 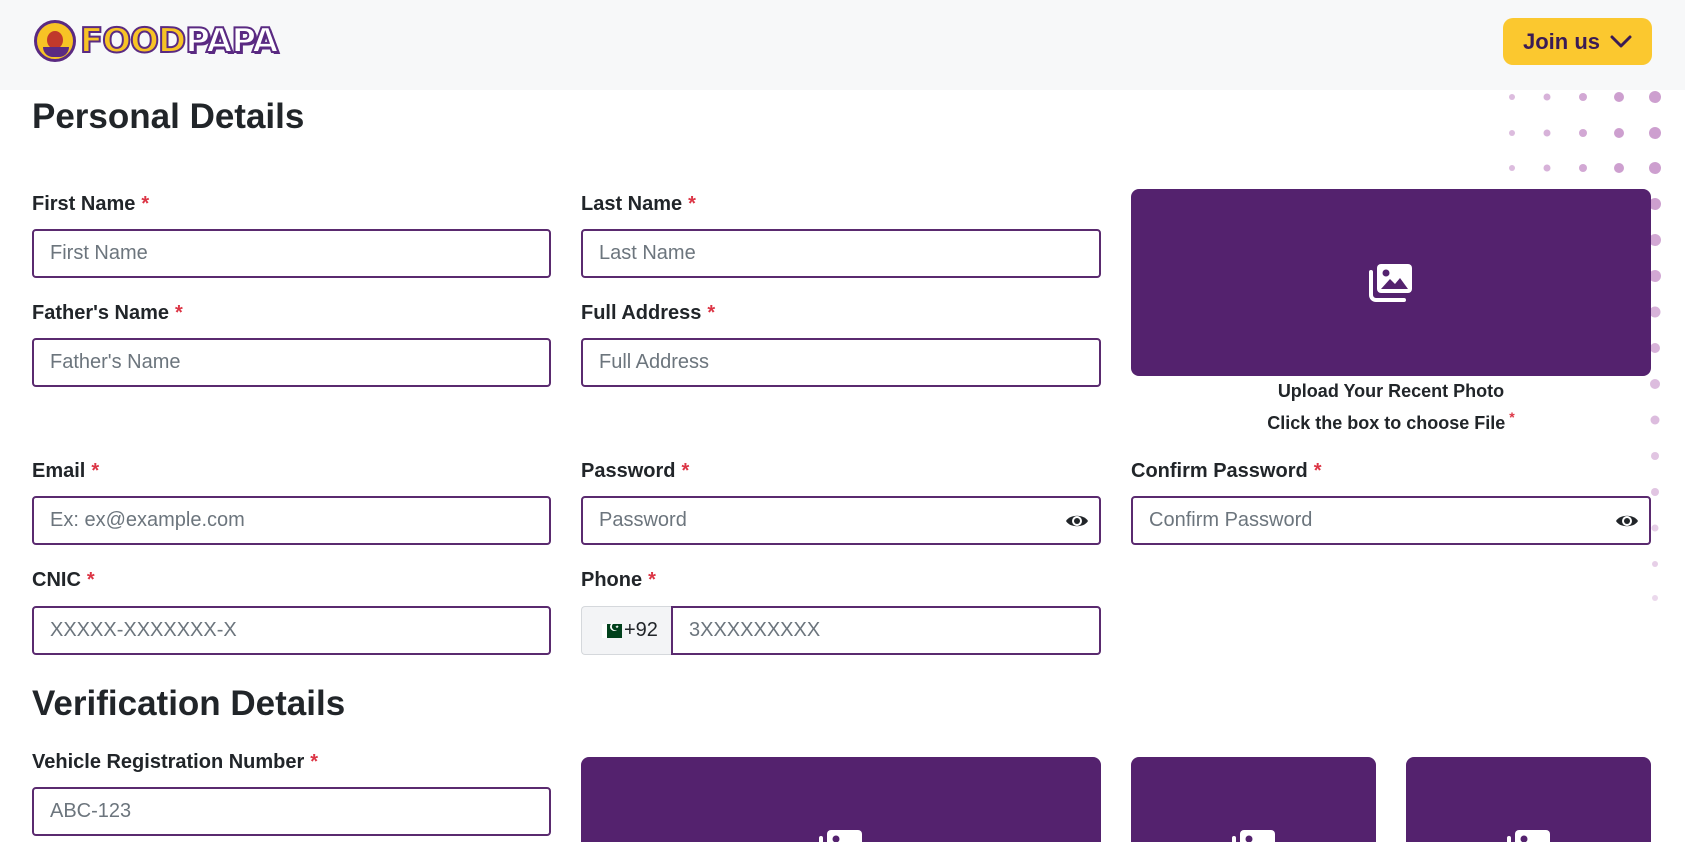 I want to click on logo-text-papa: PAPA, so click(x=231, y=41).